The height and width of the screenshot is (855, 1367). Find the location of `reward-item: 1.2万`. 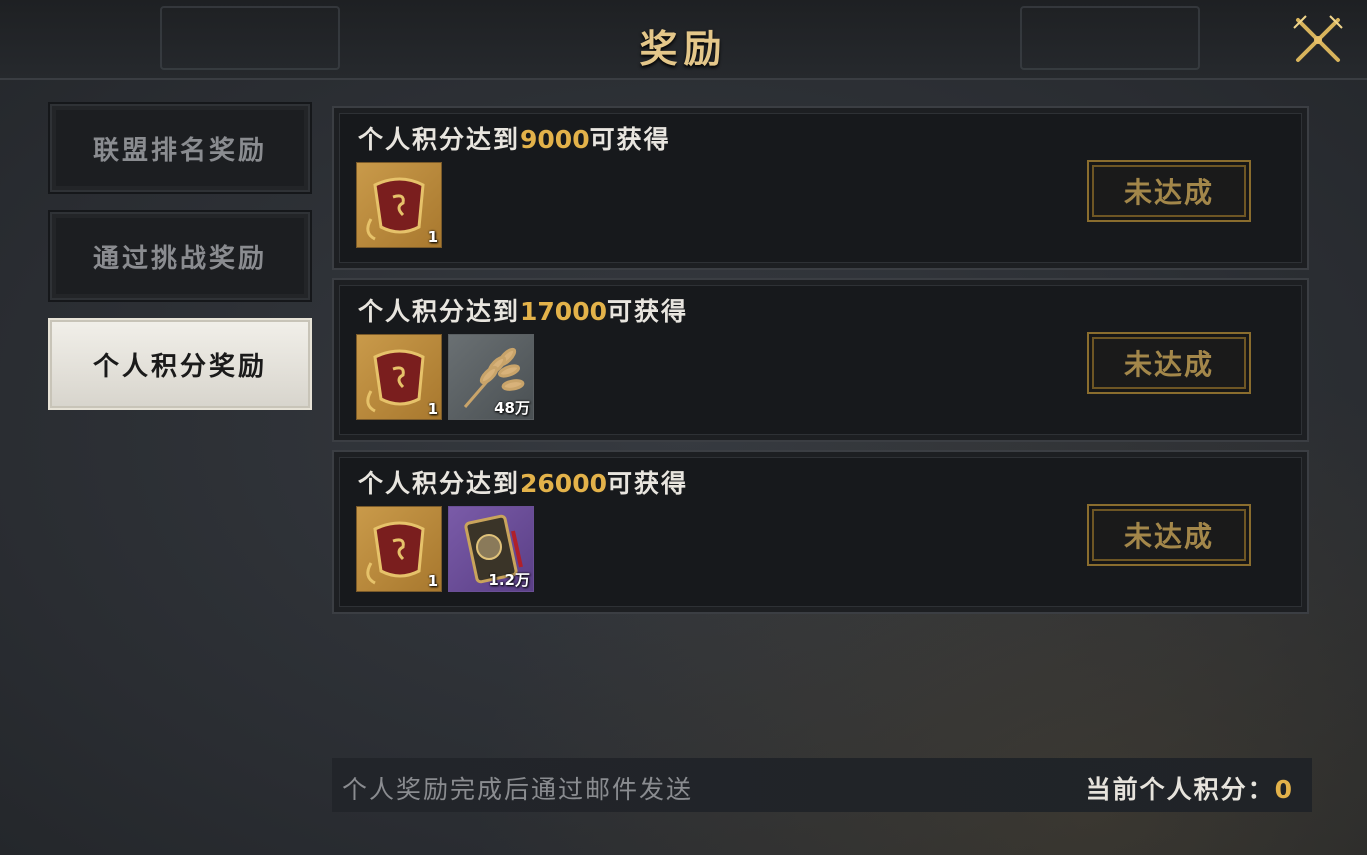

reward-item: 1.2万 is located at coordinates (491, 549).